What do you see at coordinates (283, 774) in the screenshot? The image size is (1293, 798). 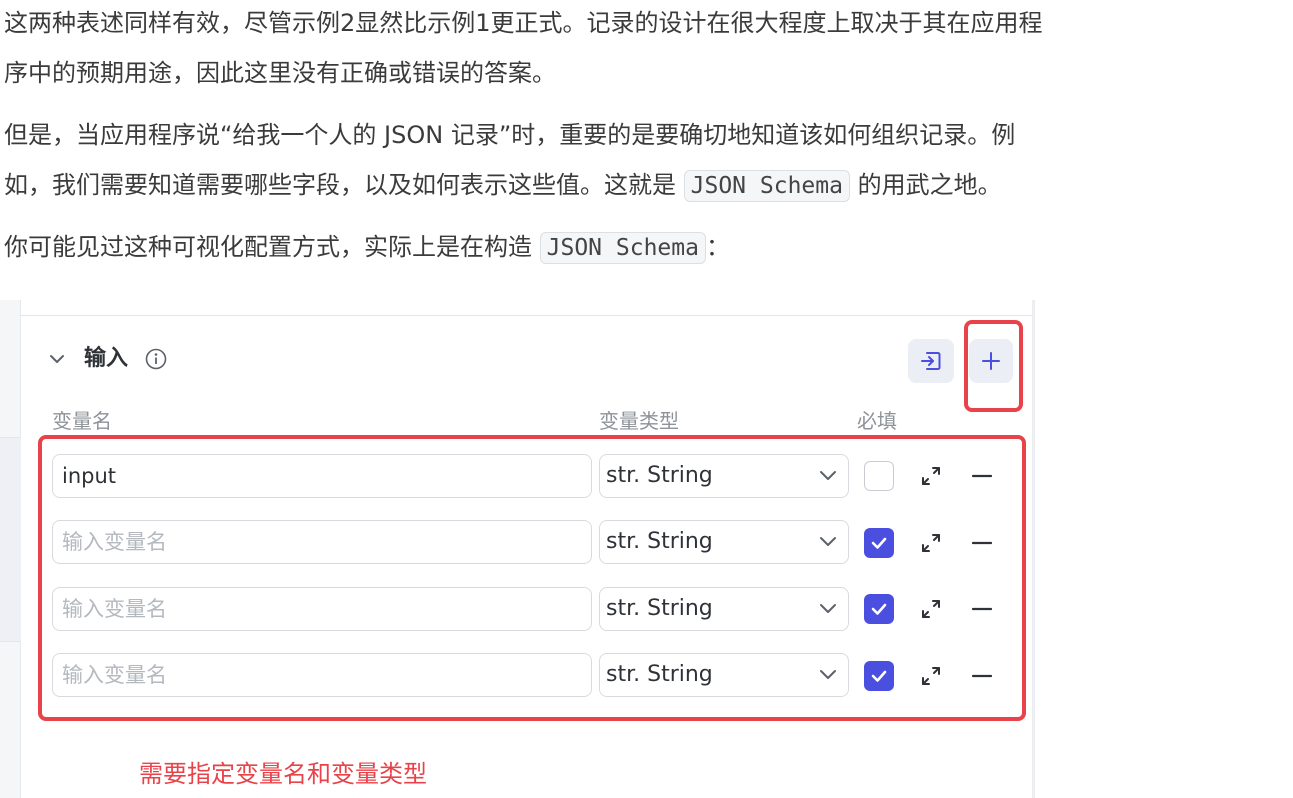 I see `annotation-note: 需要指定变量名和变量类型` at bounding box center [283, 774].